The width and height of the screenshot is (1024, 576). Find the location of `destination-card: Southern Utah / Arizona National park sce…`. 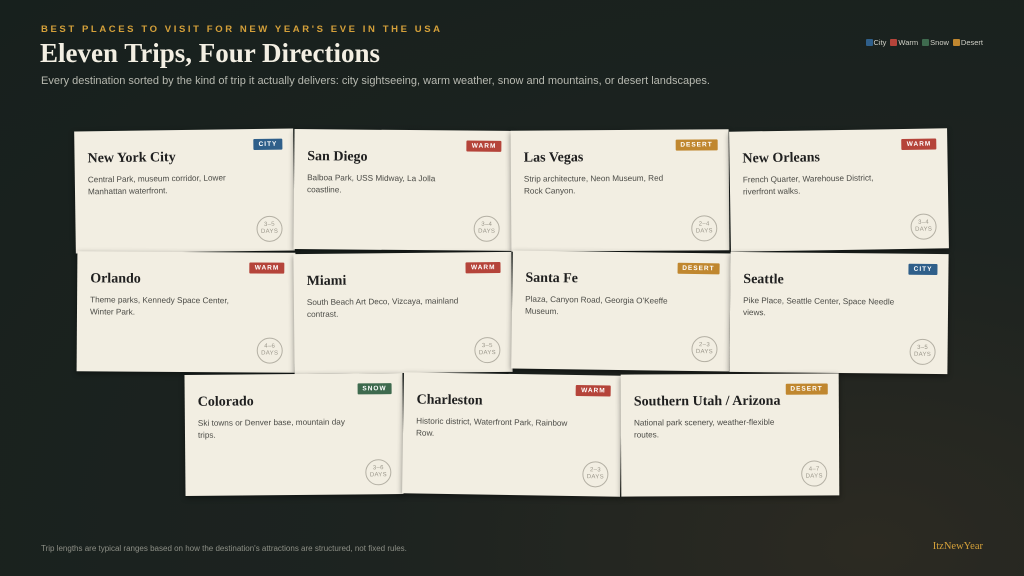

destination-card: Southern Utah / Arizona National park sce… is located at coordinates (730, 435).